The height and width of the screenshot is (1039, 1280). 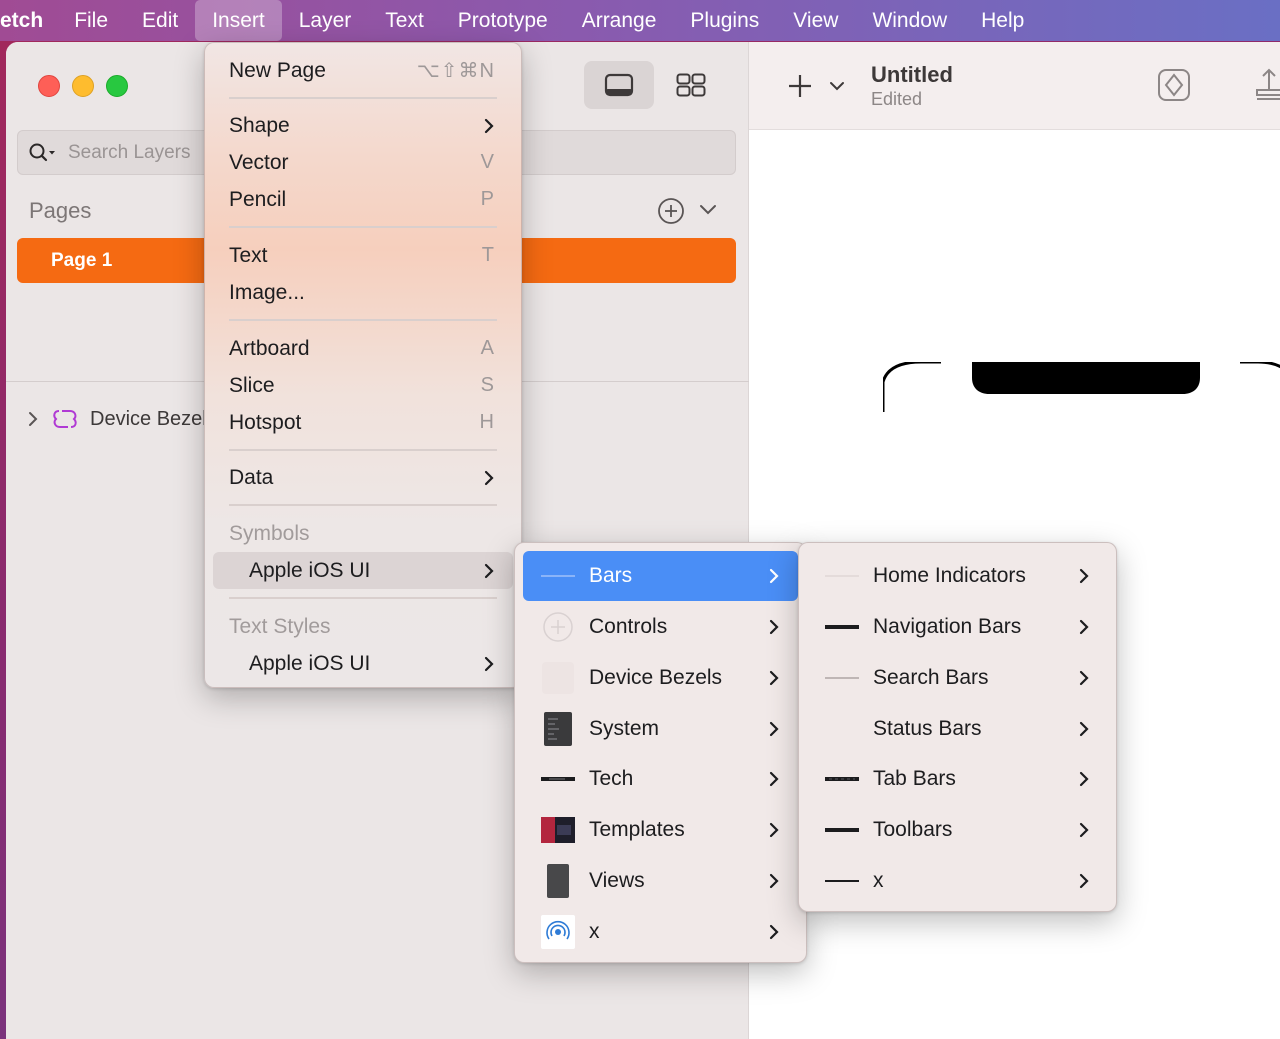 What do you see at coordinates (558, 830) in the screenshot?
I see `template-thumbnail-icon` at bounding box center [558, 830].